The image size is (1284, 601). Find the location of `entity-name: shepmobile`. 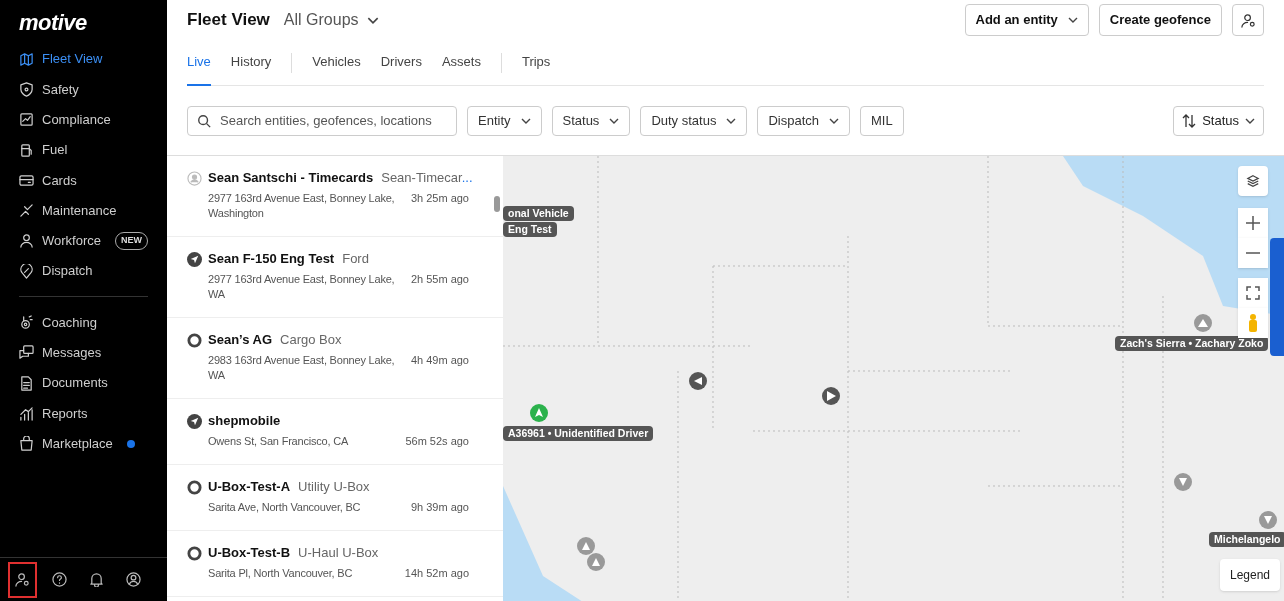

entity-name: shepmobile is located at coordinates (244, 421).